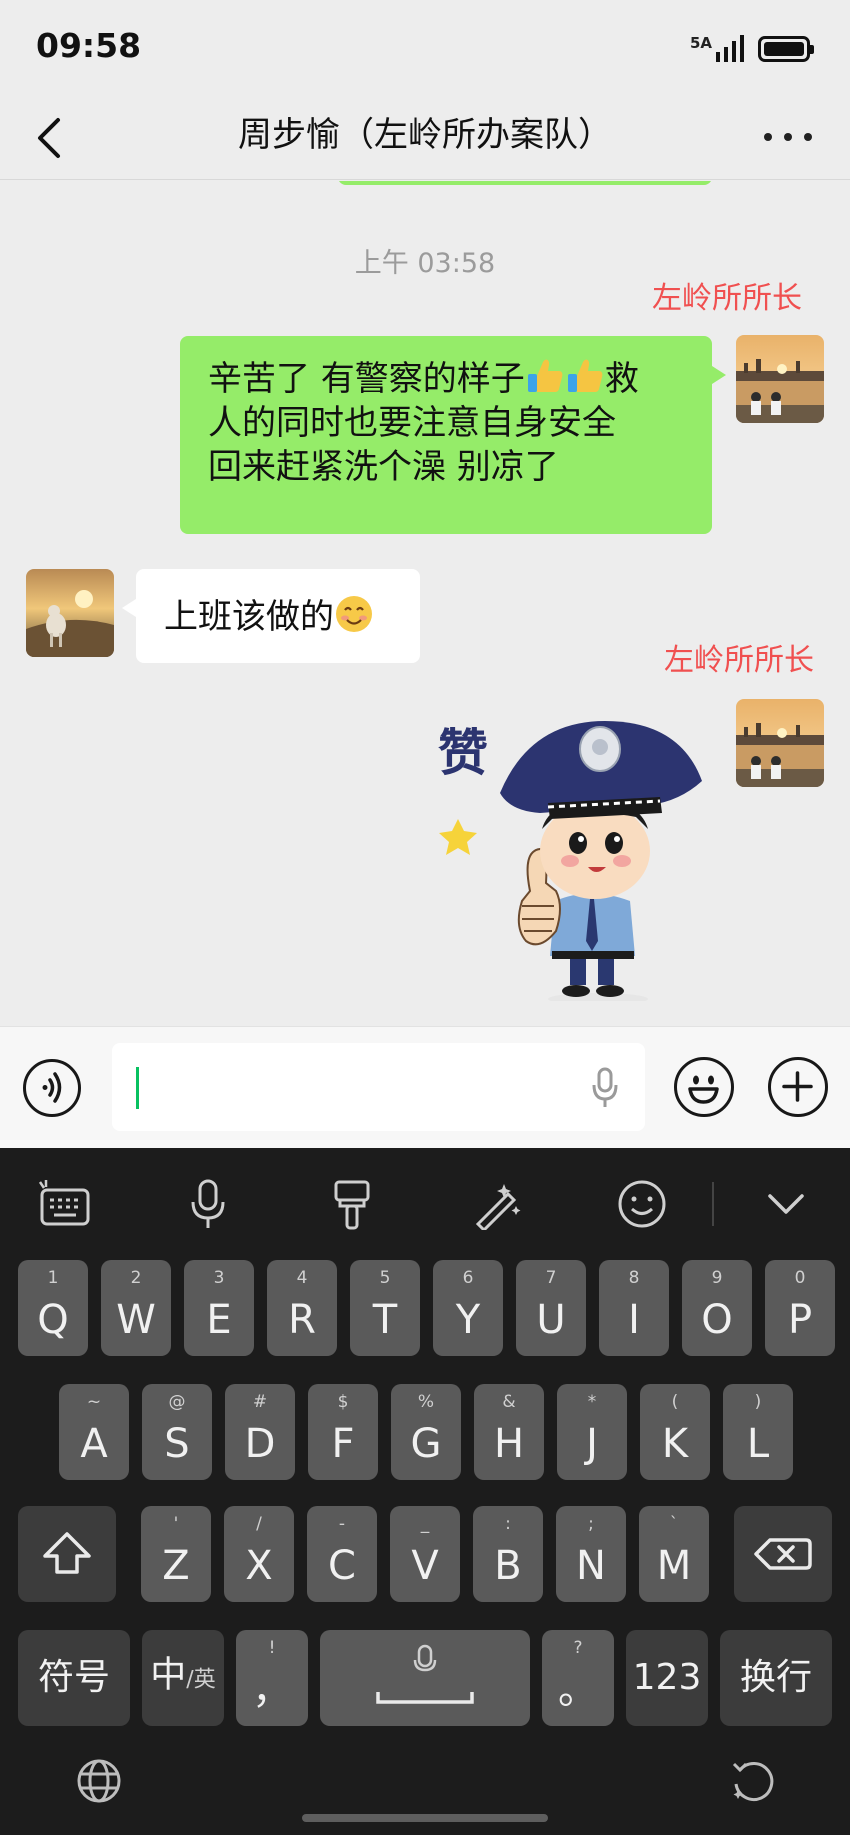 This screenshot has height=1835, width=850. Describe the element at coordinates (425, 1818) in the screenshot. I see `home-indicator` at that location.